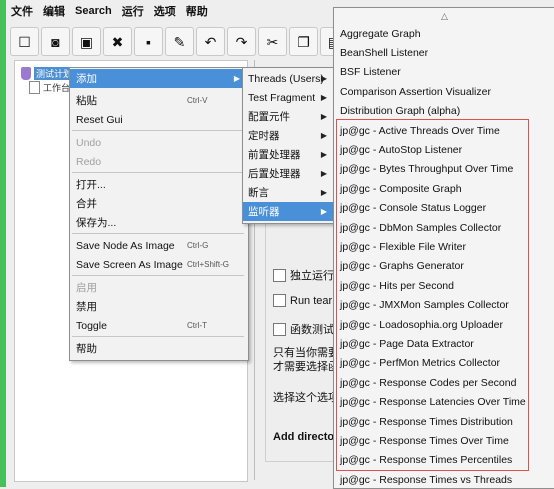 The image size is (554, 489). Describe the element at coordinates (26, 73) in the screenshot. I see `test-plan-icon` at that location.